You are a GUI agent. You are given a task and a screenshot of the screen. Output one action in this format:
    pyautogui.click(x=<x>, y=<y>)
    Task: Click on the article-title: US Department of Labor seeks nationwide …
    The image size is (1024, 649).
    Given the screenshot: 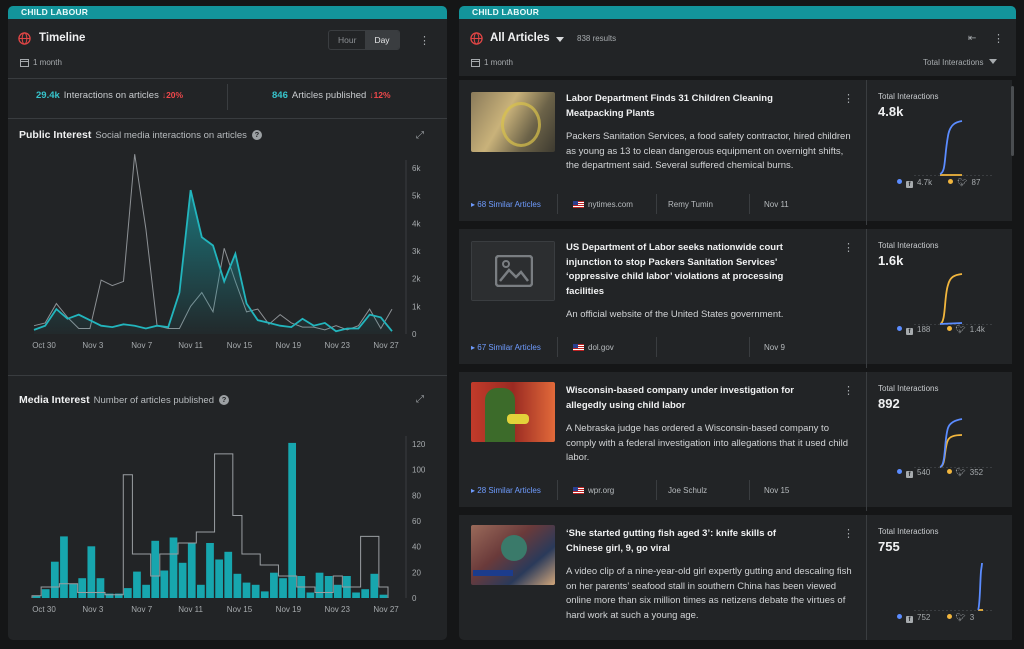 What is the action you would take?
    pyautogui.click(x=681, y=270)
    